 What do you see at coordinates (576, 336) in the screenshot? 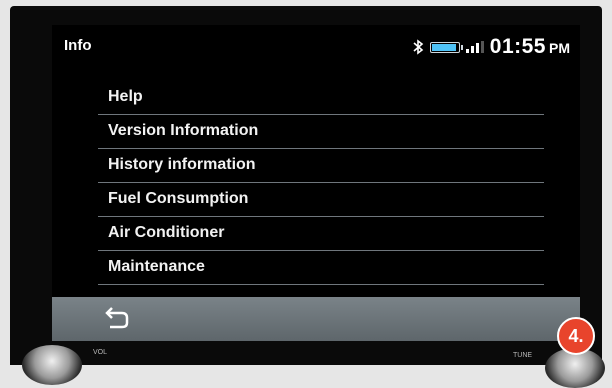
I see `step-badge: 4.` at bounding box center [576, 336].